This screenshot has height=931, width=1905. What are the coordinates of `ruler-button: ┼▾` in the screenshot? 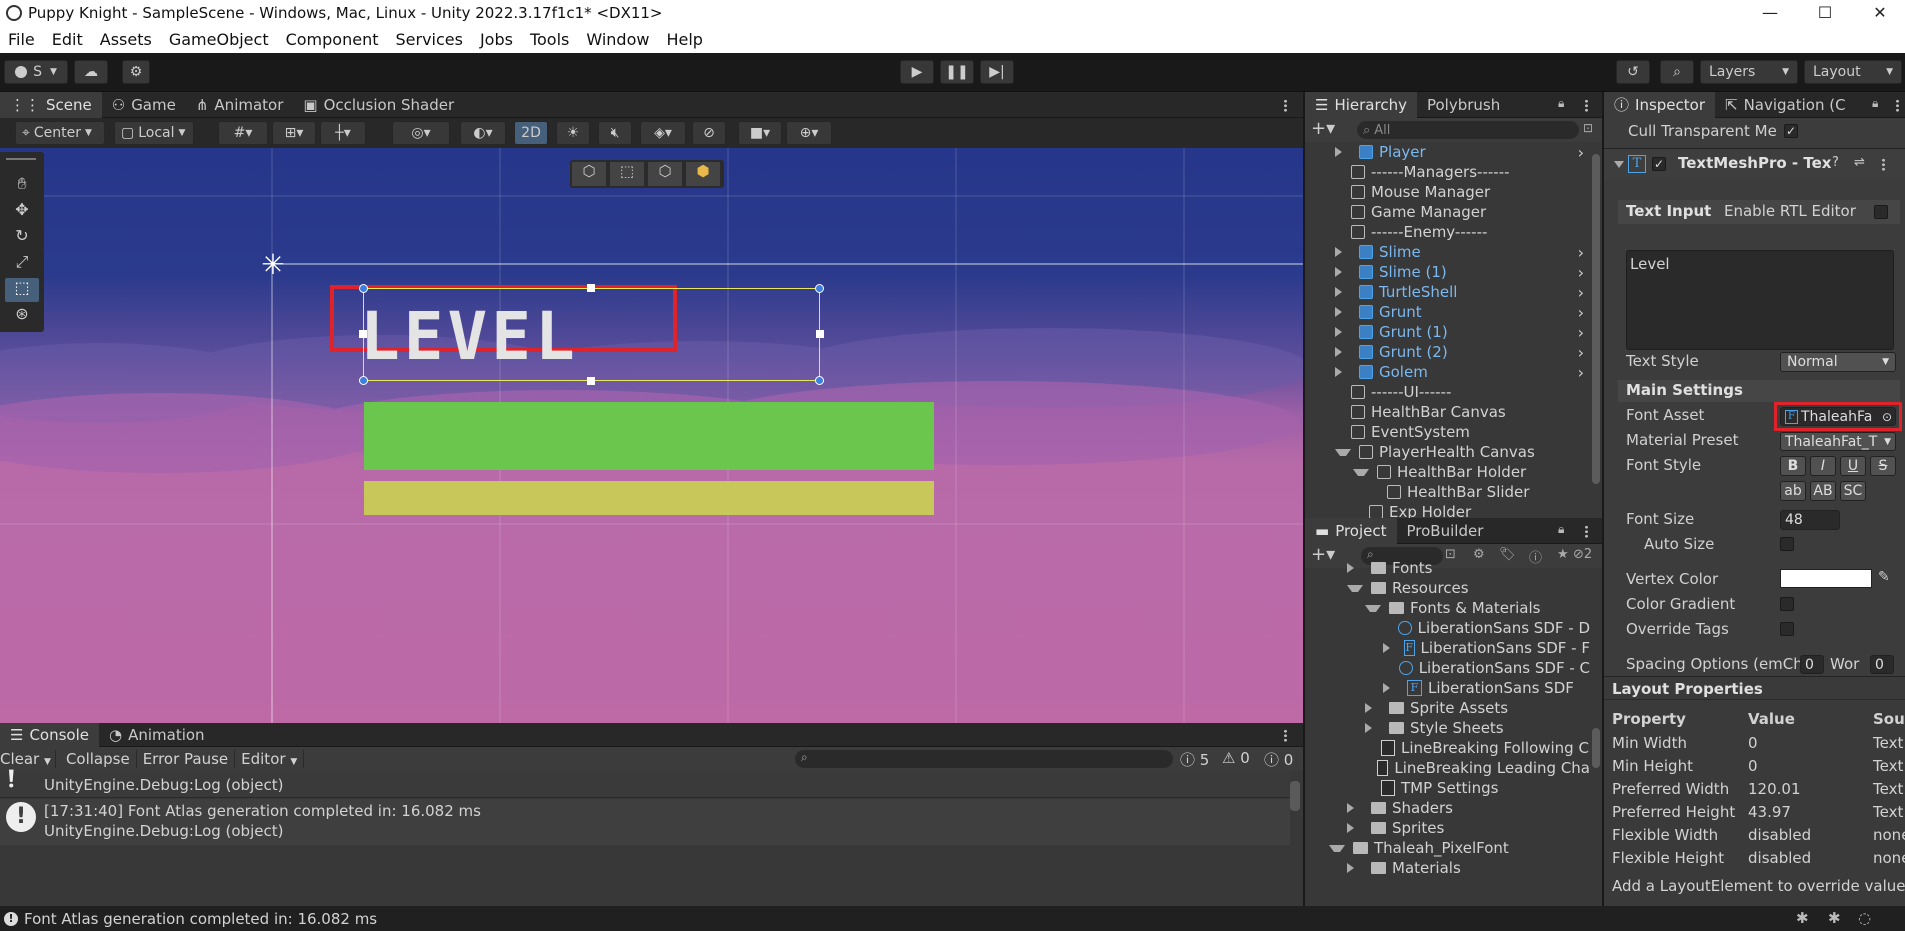 It's located at (343, 133).